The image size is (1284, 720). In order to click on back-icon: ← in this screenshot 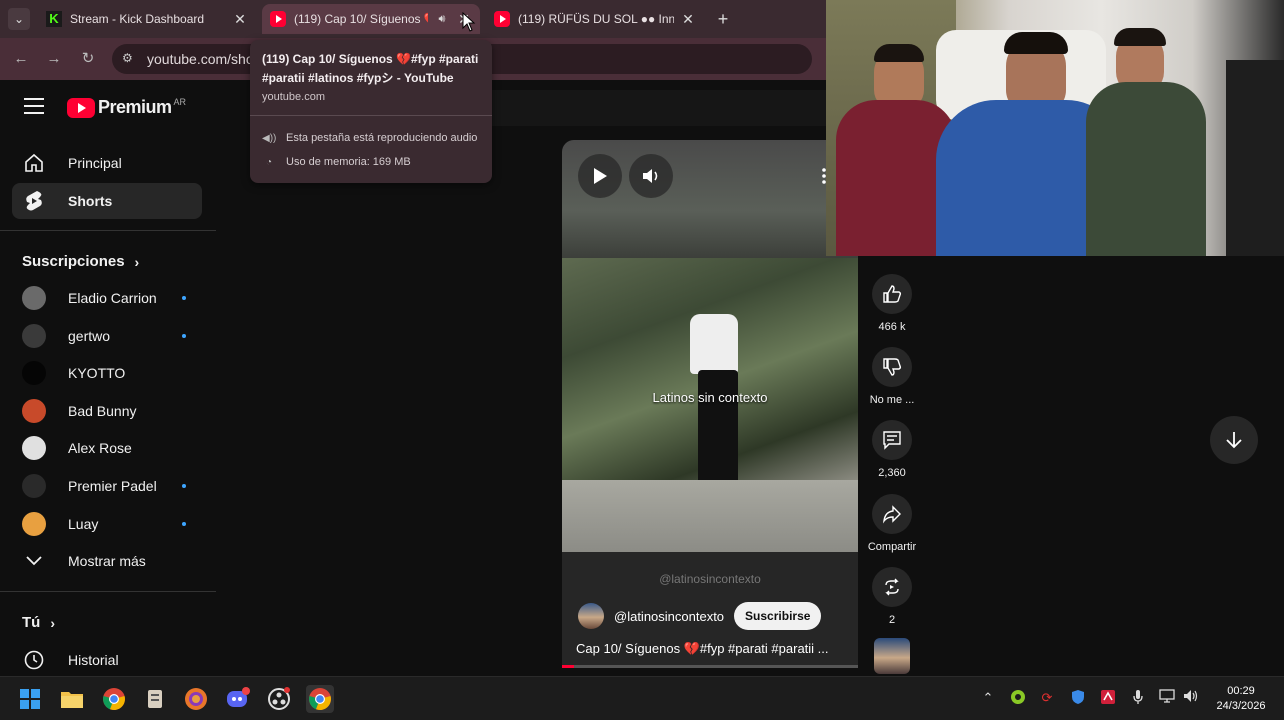, I will do `click(21, 59)`.